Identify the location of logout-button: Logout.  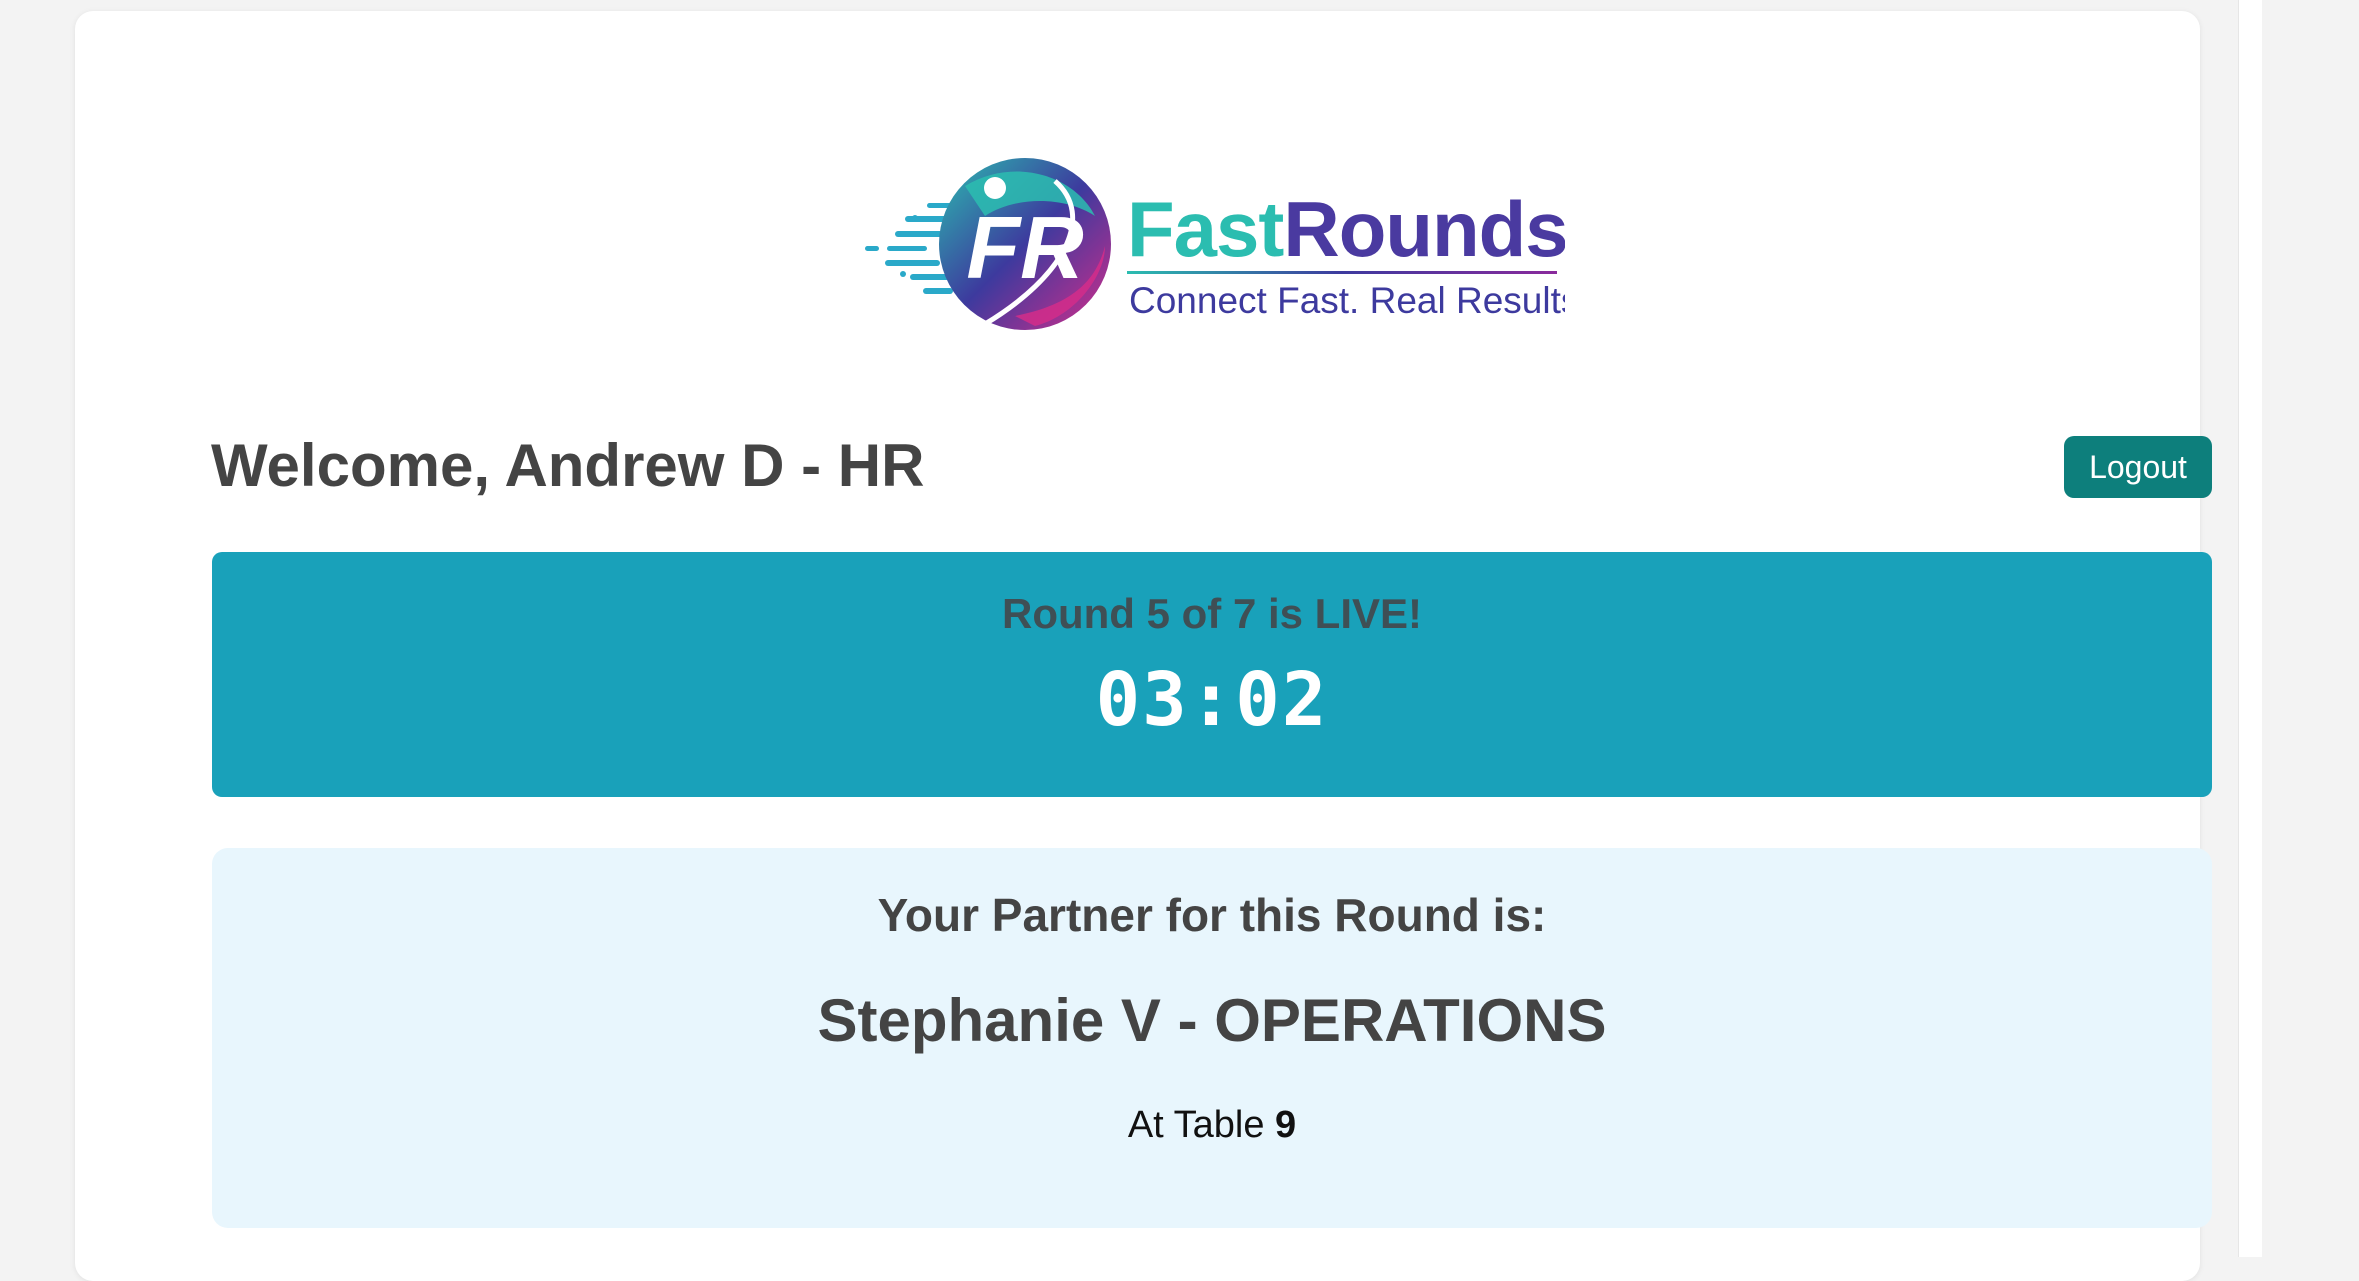
(2138, 467).